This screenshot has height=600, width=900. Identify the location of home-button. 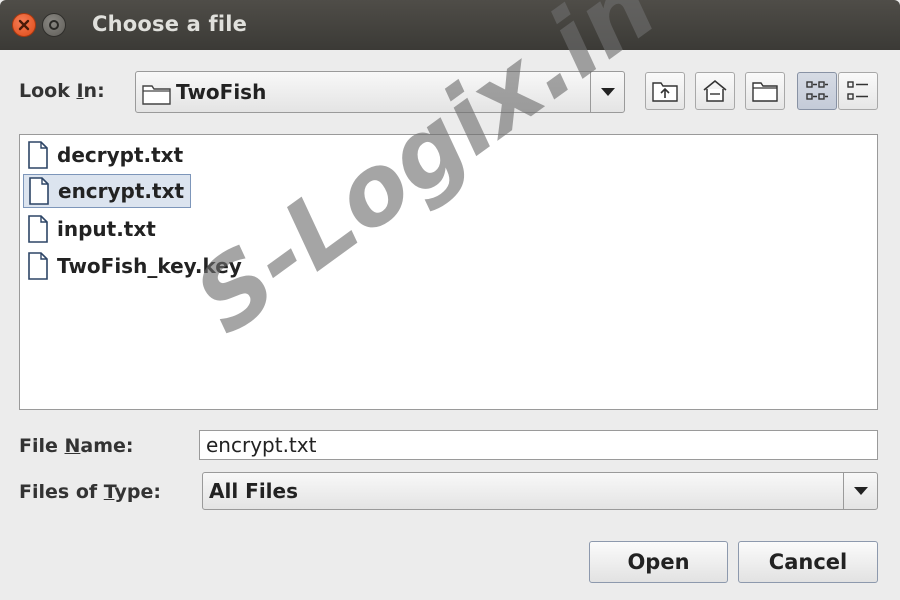
(715, 91).